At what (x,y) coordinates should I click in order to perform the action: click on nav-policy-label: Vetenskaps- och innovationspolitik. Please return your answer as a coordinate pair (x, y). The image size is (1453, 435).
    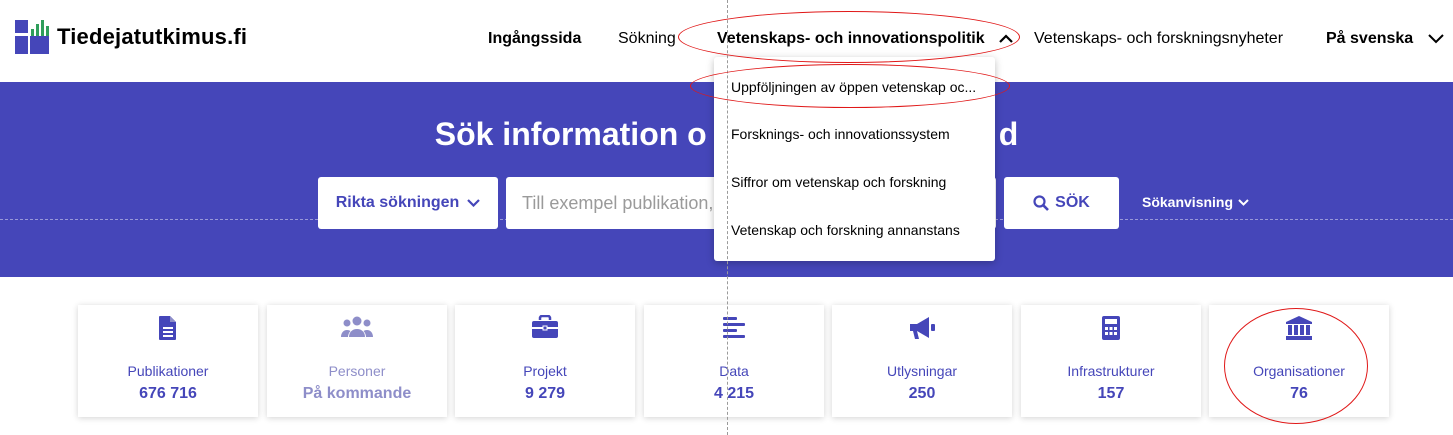
    Looking at the image, I should click on (851, 38).